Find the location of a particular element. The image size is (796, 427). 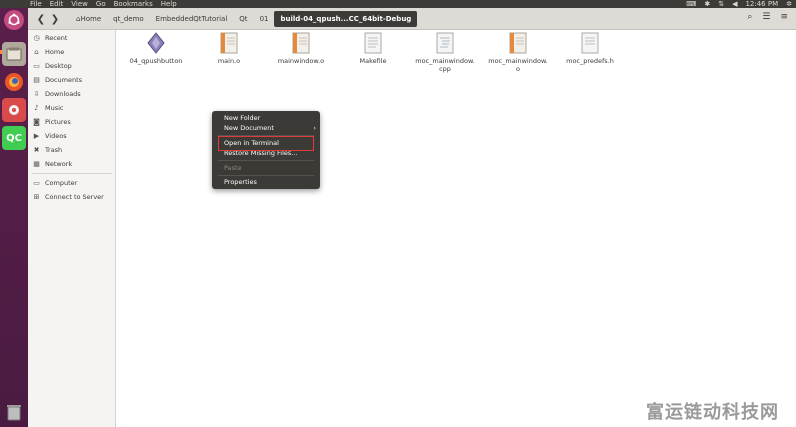

home-icon: ⌂ is located at coordinates (36, 52).